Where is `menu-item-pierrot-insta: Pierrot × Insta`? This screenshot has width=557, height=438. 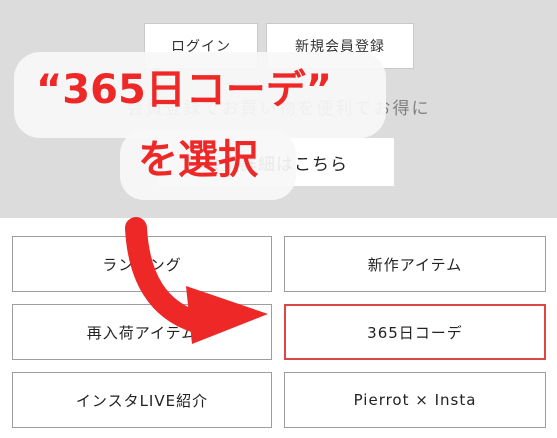
menu-item-pierrot-insta: Pierrot × Insta is located at coordinates (415, 400).